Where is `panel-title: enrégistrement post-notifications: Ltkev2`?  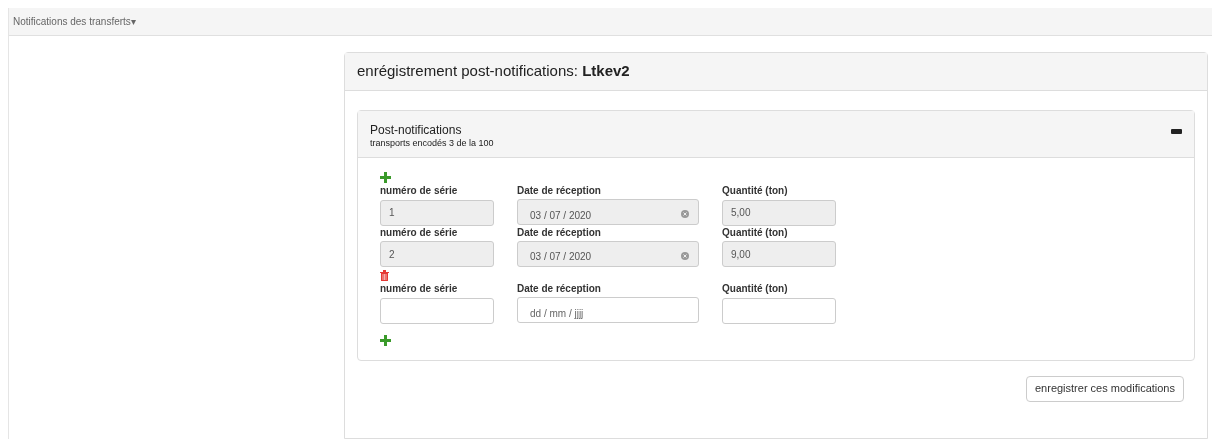 panel-title: enrégistrement post-notifications: Ltkev2 is located at coordinates (493, 71).